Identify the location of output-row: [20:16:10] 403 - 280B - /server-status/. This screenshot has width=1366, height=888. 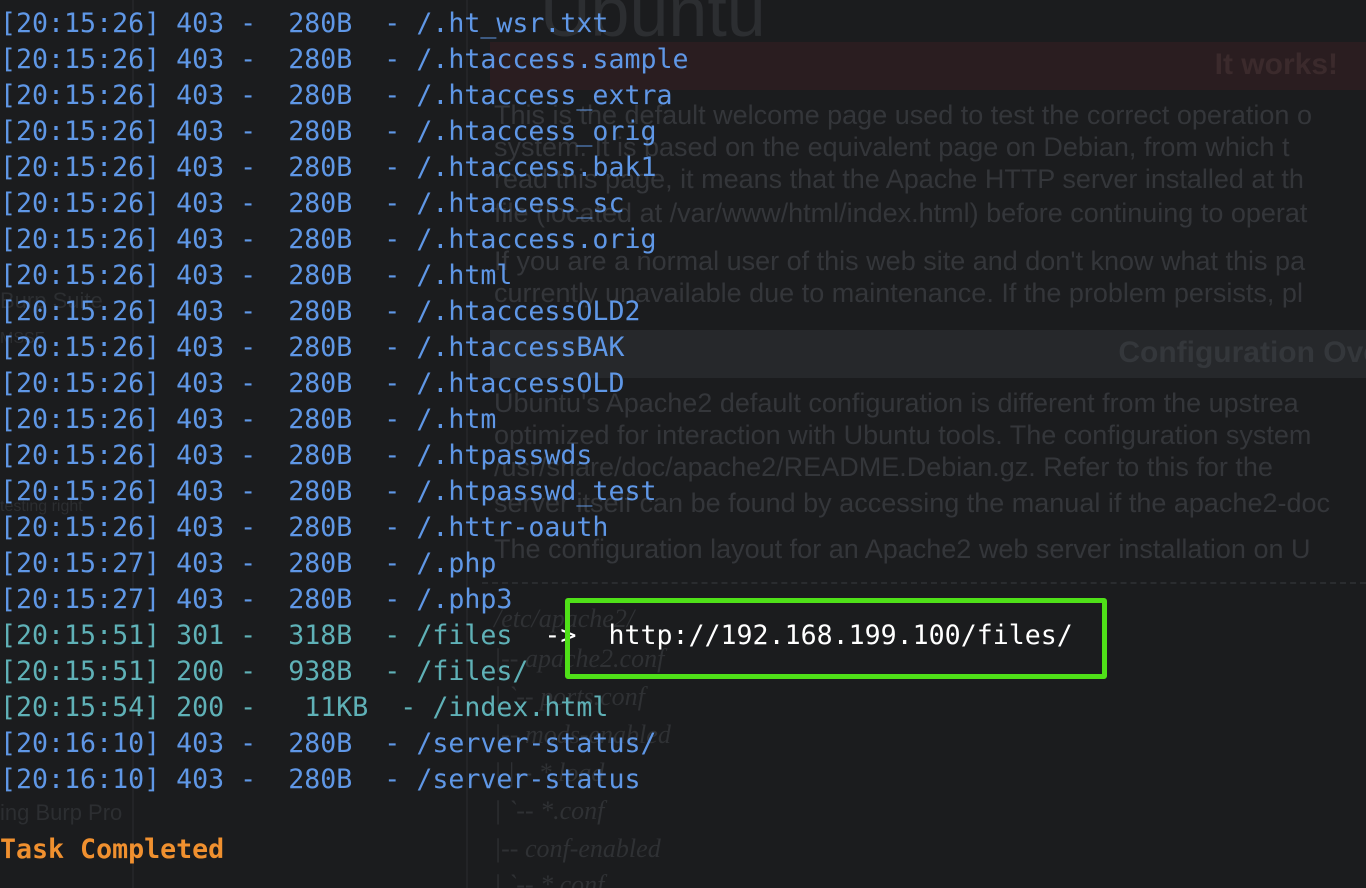
(536, 744).